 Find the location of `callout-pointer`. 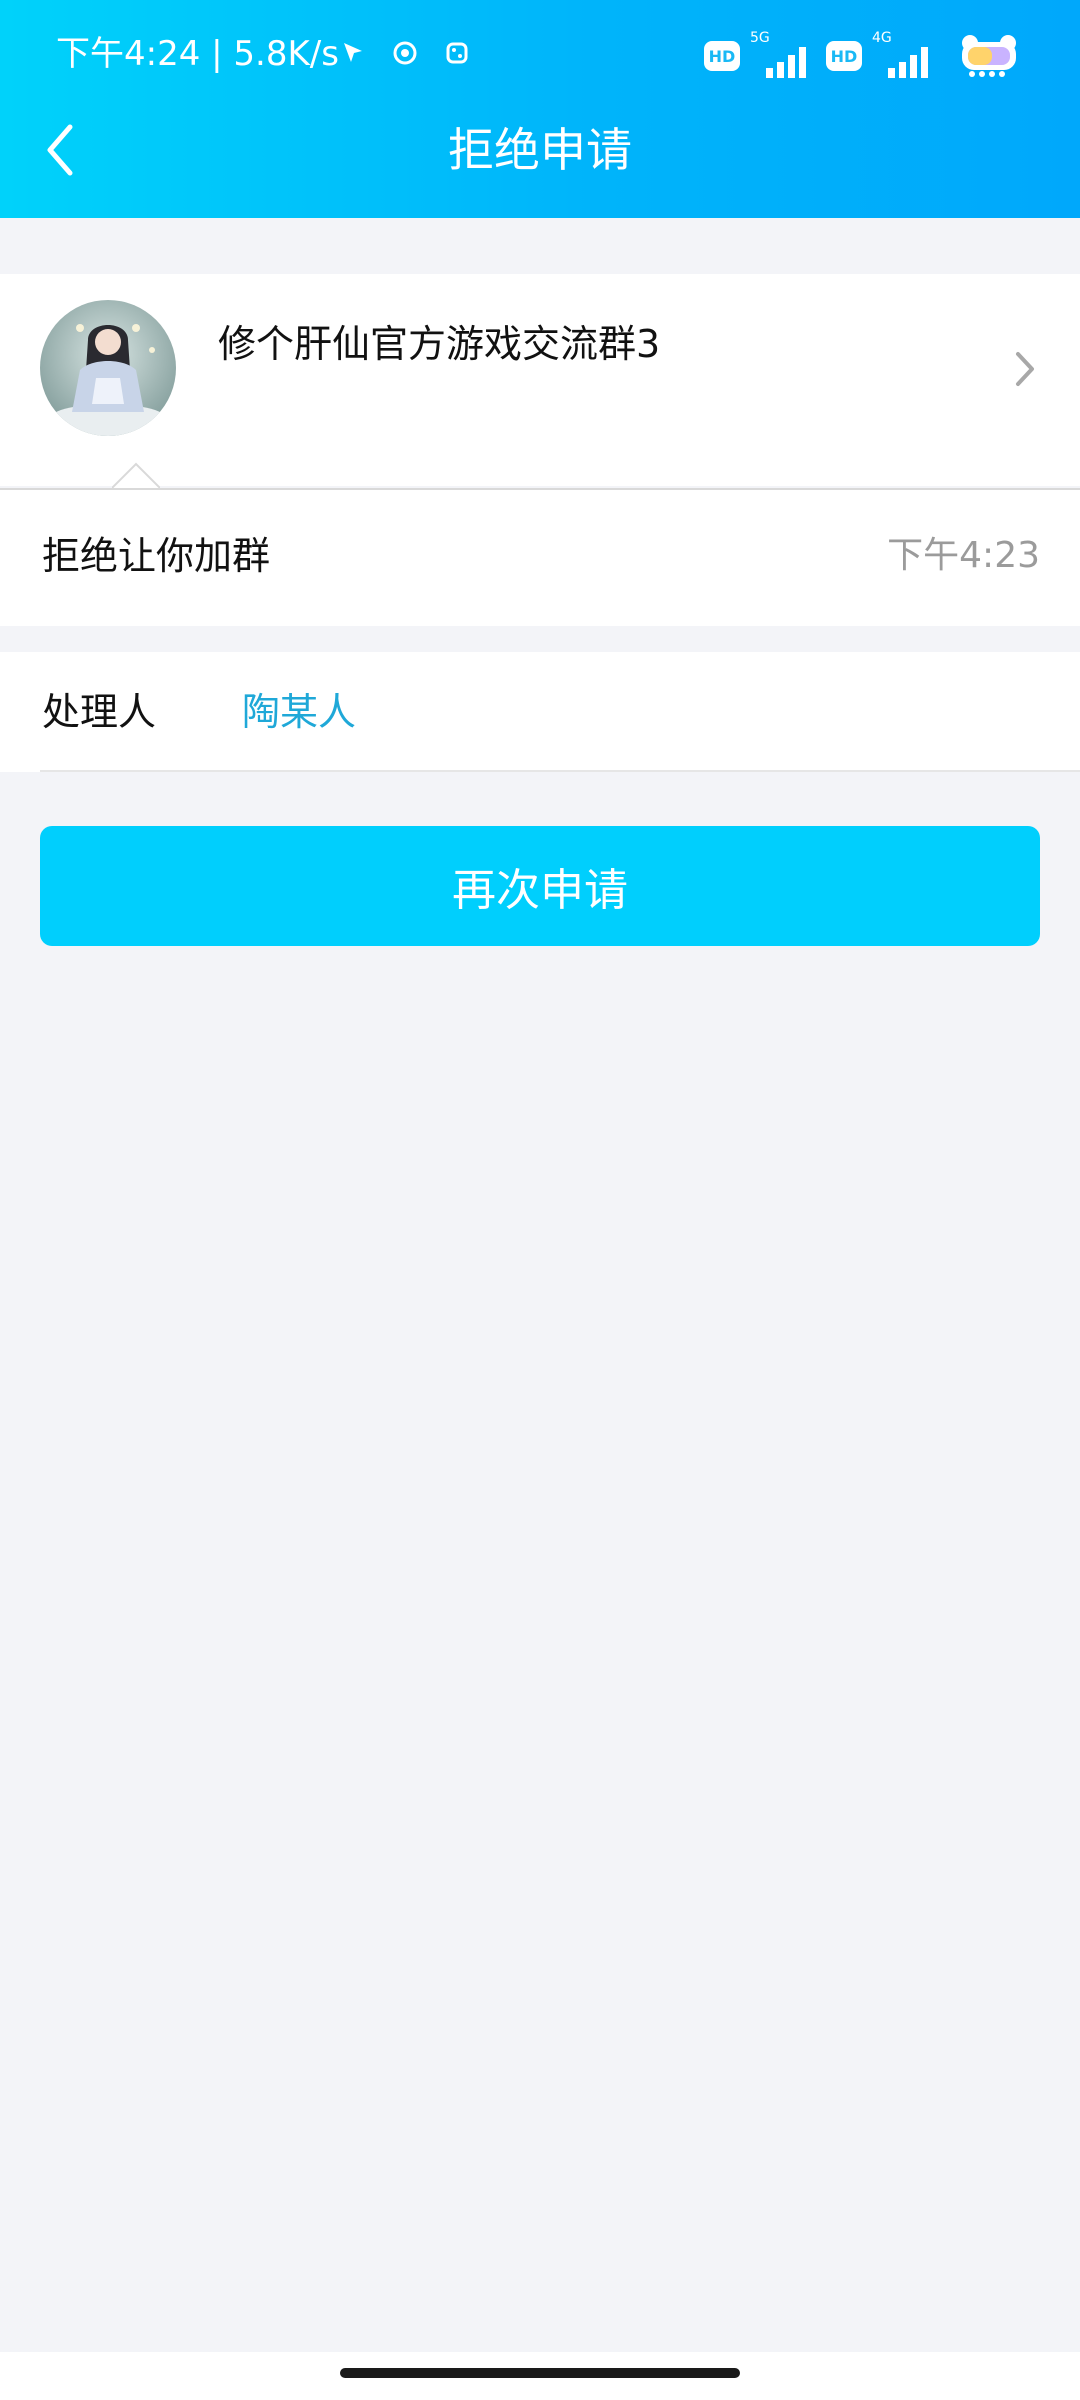

callout-pointer is located at coordinates (136, 475).